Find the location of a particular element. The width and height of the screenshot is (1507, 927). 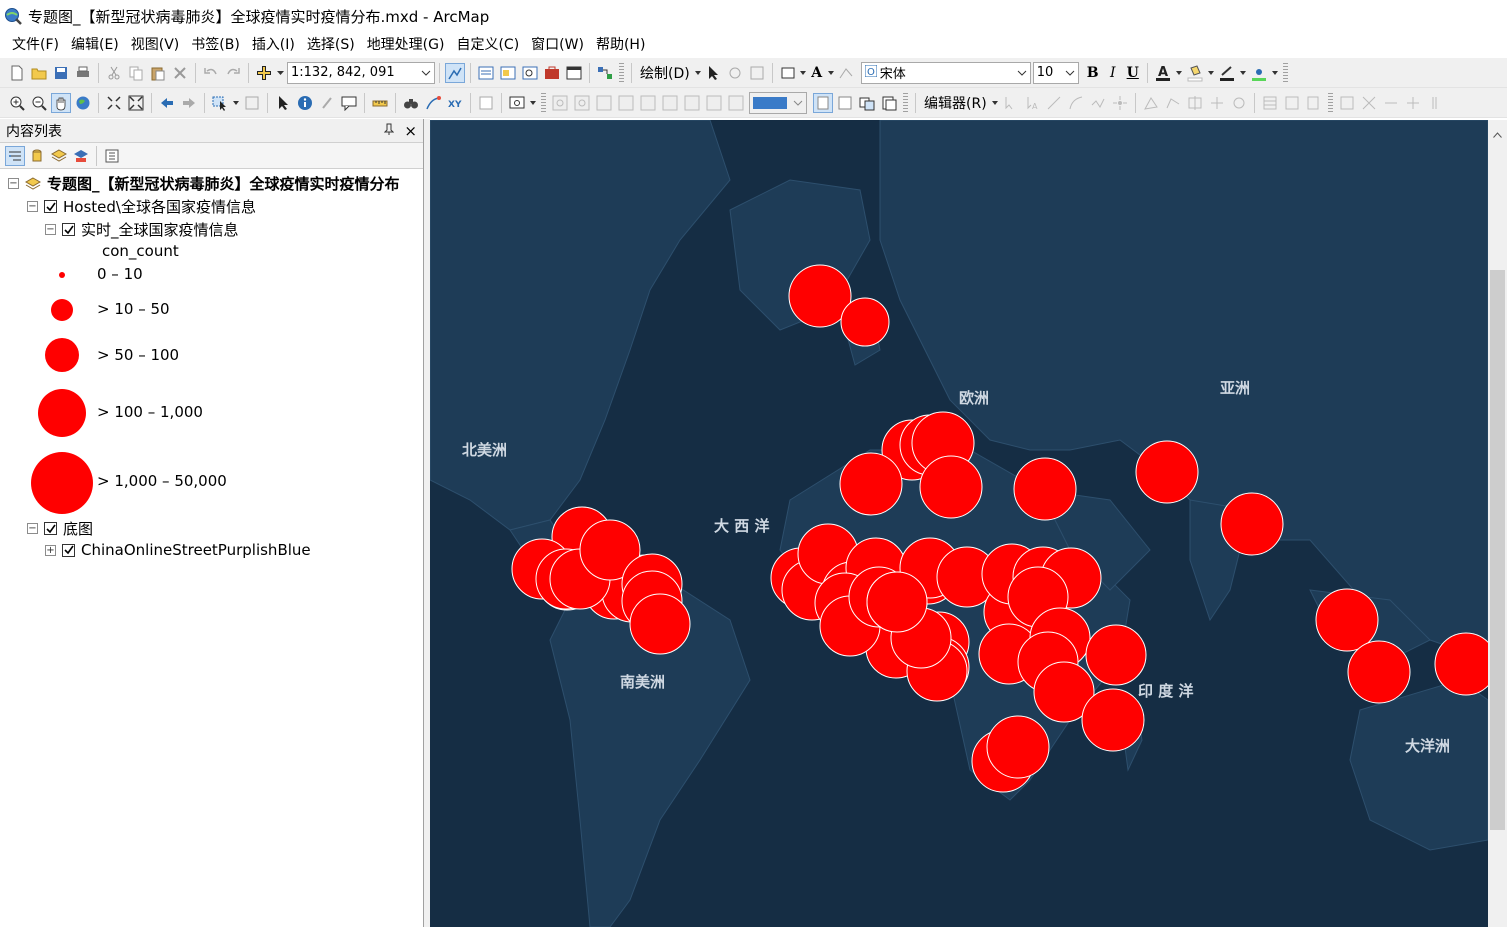

zoom-to-selected-elements-icon is located at coordinates (757, 73).